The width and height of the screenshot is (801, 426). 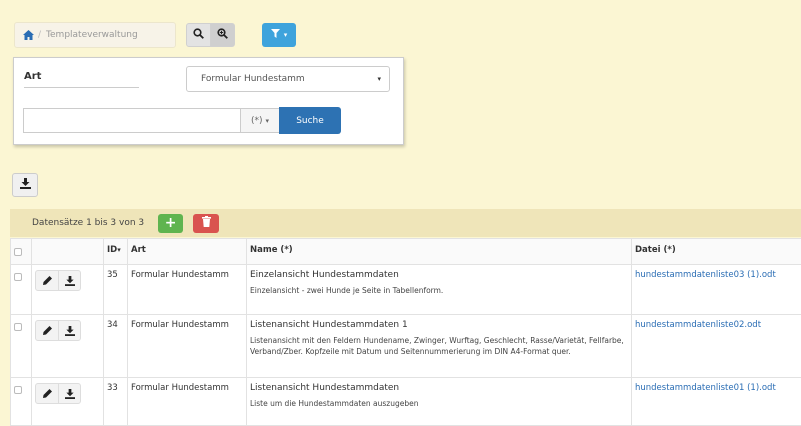 I want to click on record-count: Datensätze 1 bis 3 von 3, so click(x=88, y=223).